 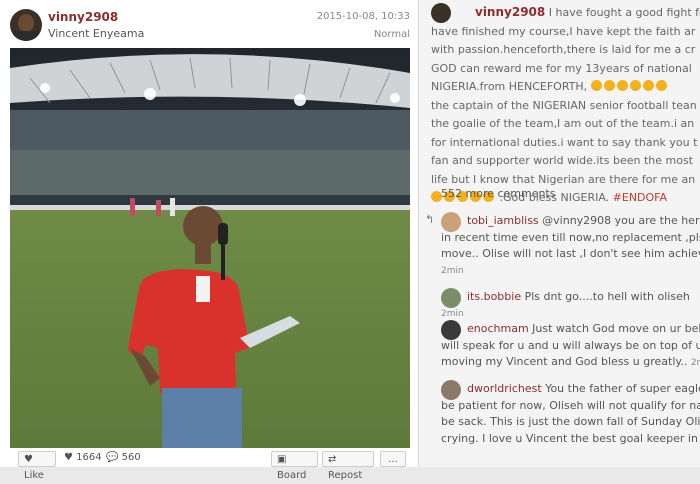 What do you see at coordinates (504, 388) in the screenshot?
I see `comment-username: dworldrichest` at bounding box center [504, 388].